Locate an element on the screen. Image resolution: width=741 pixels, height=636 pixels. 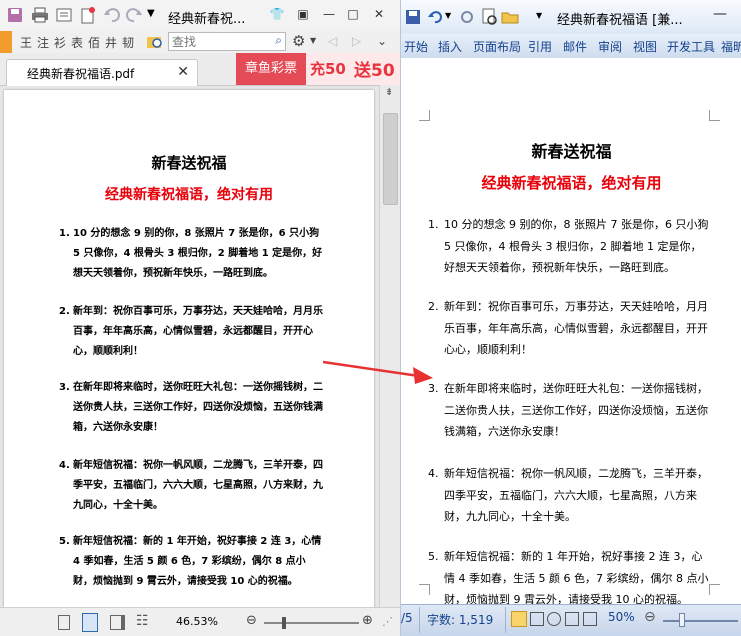
search-box: ⌕ is located at coordinates (227, 41).